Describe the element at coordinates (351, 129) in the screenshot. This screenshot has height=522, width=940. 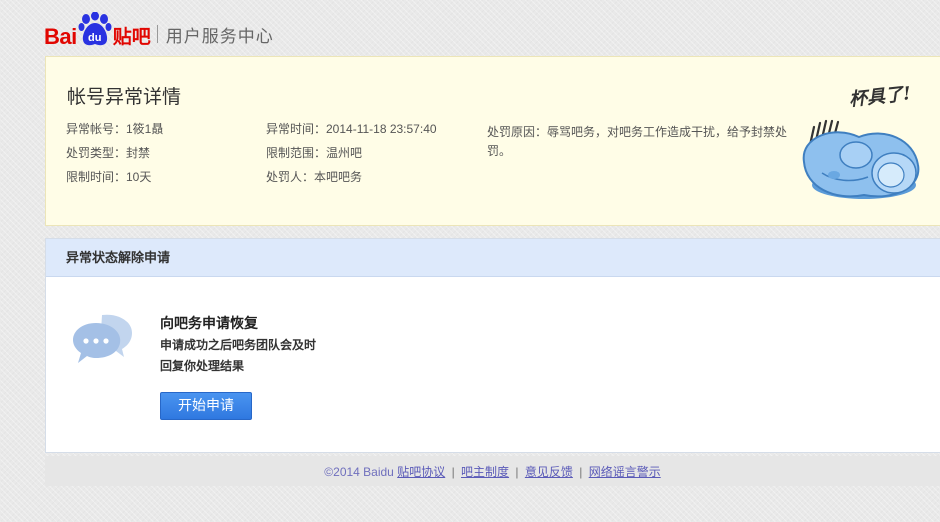
I see `detail-abnormal-time: 异常时间：2014-11-18 23:57:40` at that location.